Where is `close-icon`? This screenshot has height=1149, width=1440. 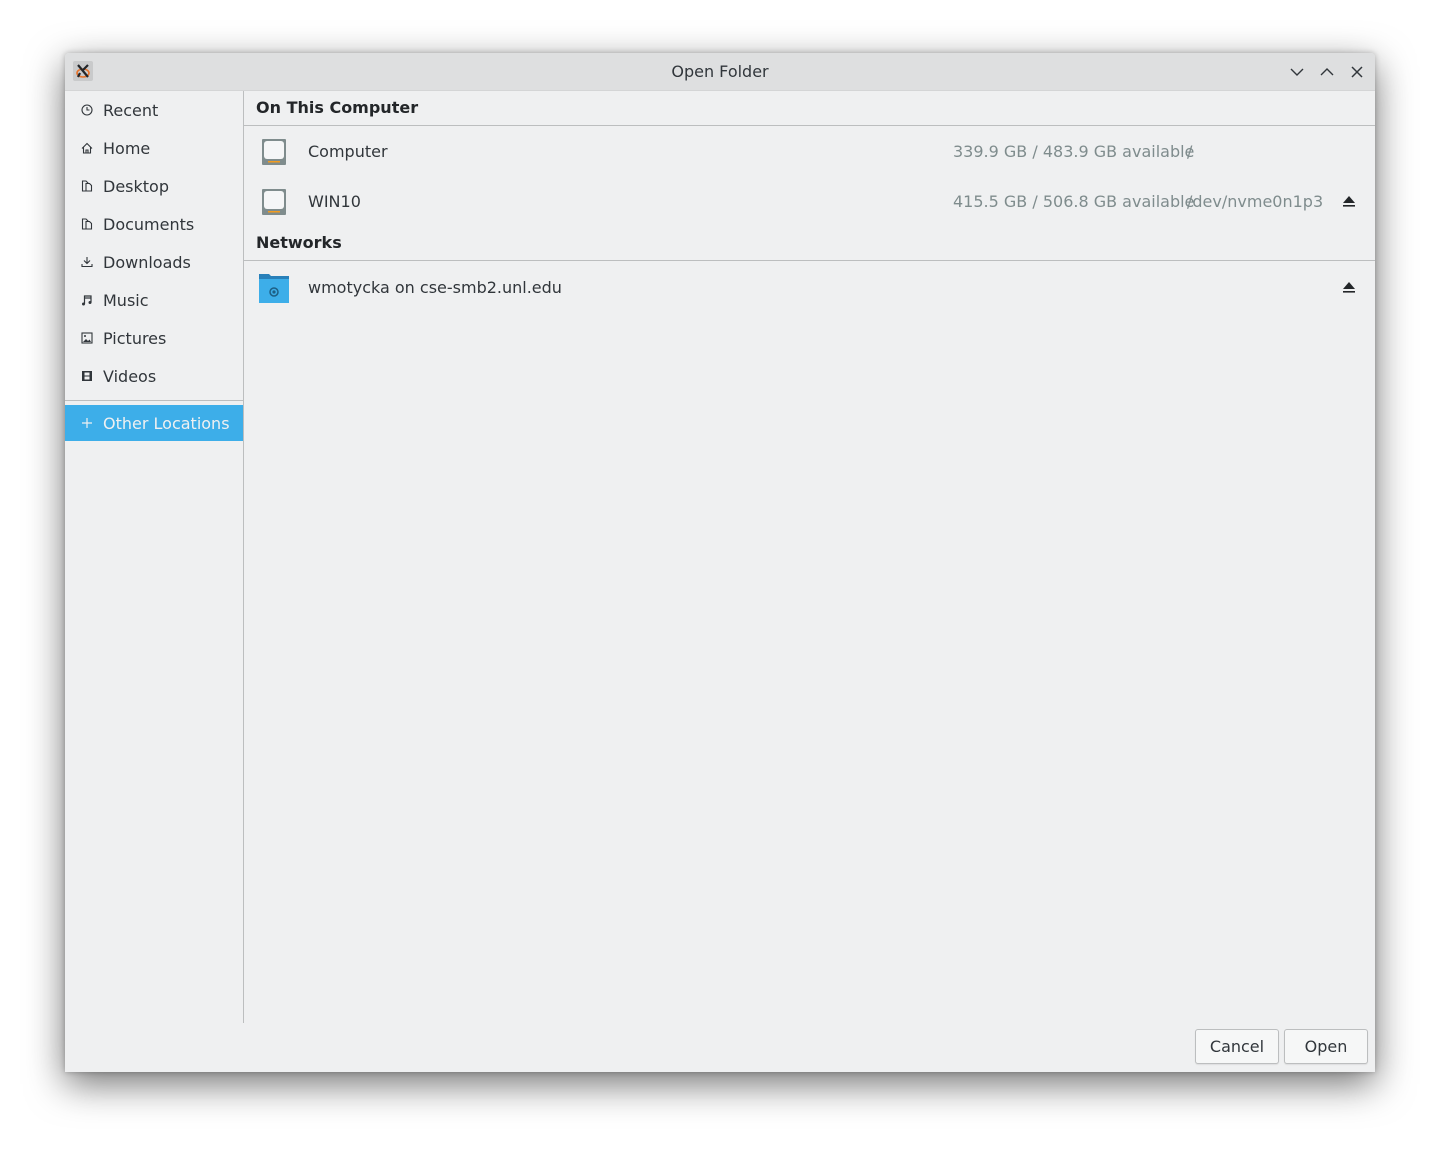
close-icon is located at coordinates (1357, 72).